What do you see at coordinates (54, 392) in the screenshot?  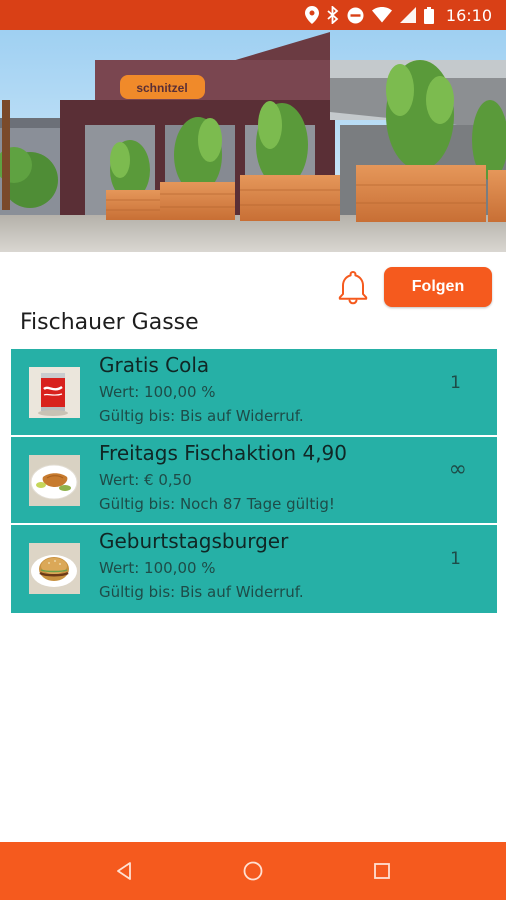 I see `cola-can-image` at bounding box center [54, 392].